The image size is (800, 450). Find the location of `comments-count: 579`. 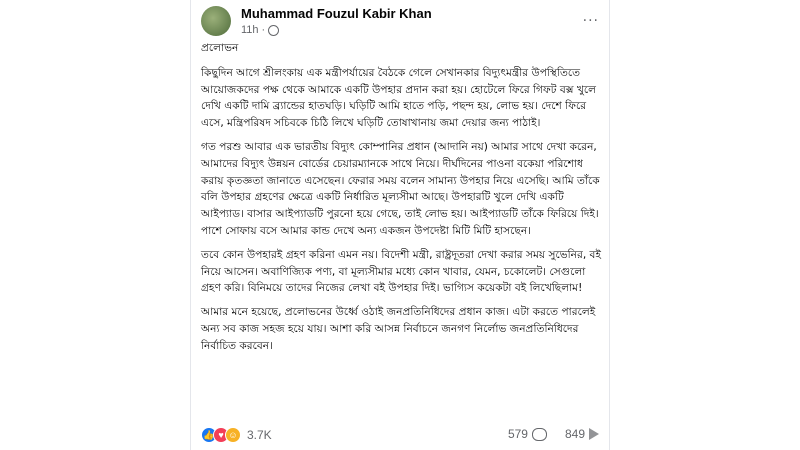

comments-count: 579 is located at coordinates (517, 434).